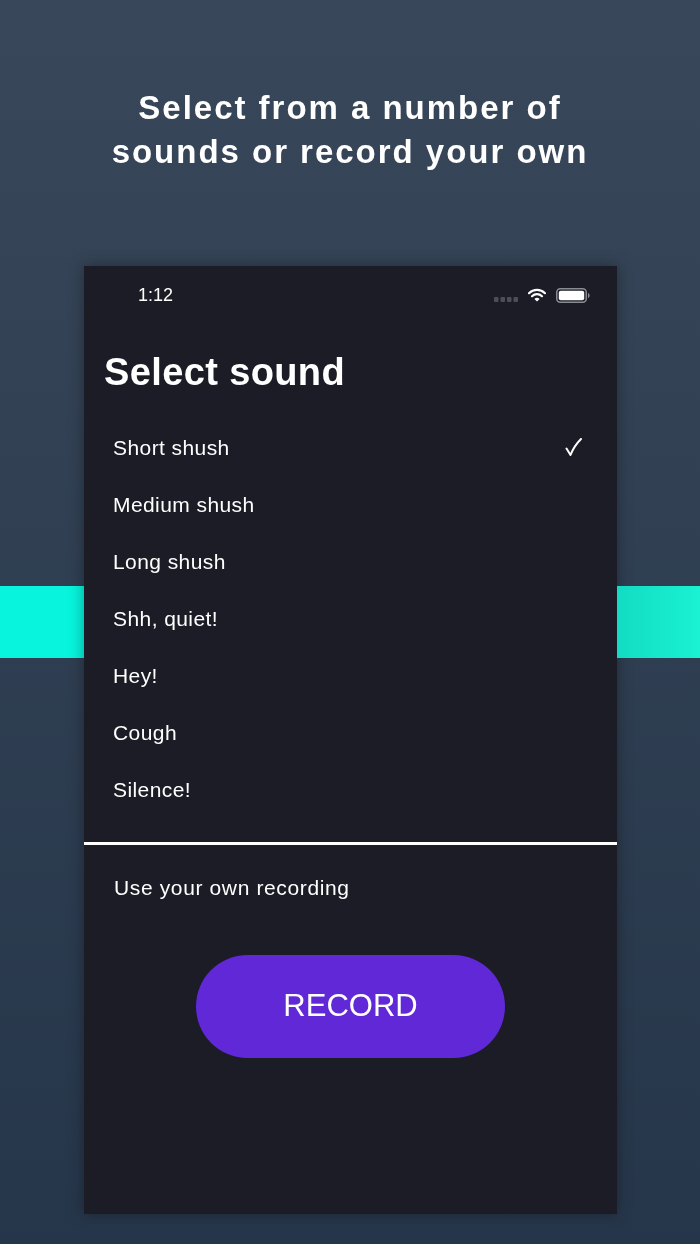 The image size is (700, 1244). Describe the element at coordinates (350, 732) in the screenshot. I see `sound-option: Cough` at that location.